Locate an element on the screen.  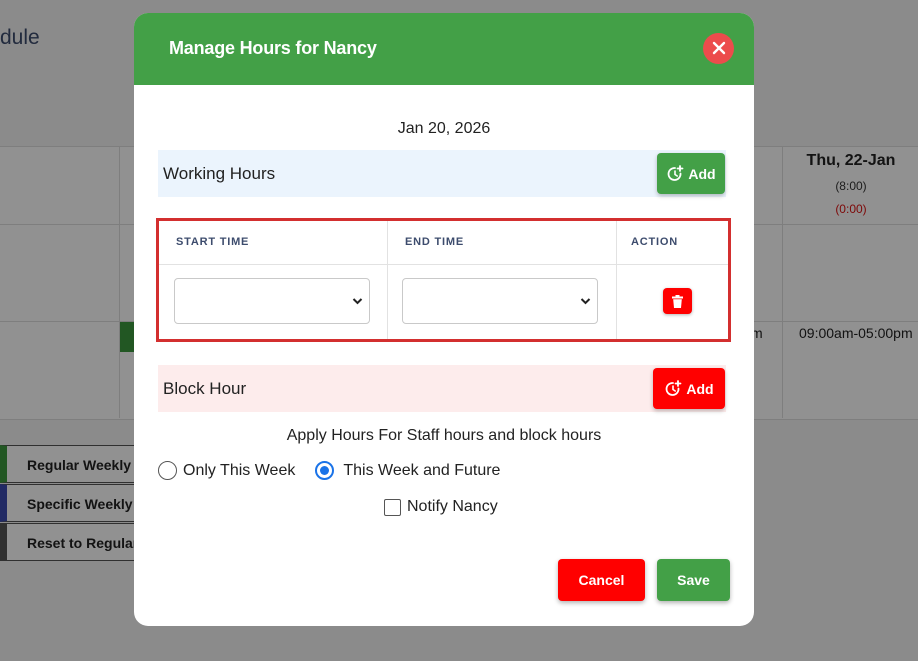
add-block-hour-button: Add is located at coordinates (689, 388).